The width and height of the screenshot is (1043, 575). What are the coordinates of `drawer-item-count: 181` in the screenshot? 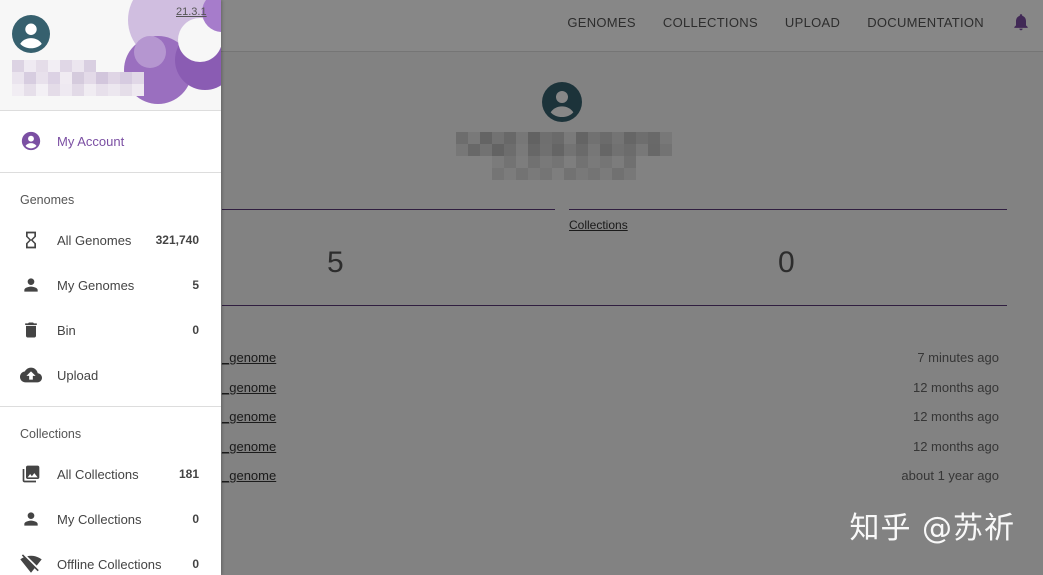 It's located at (188, 474).